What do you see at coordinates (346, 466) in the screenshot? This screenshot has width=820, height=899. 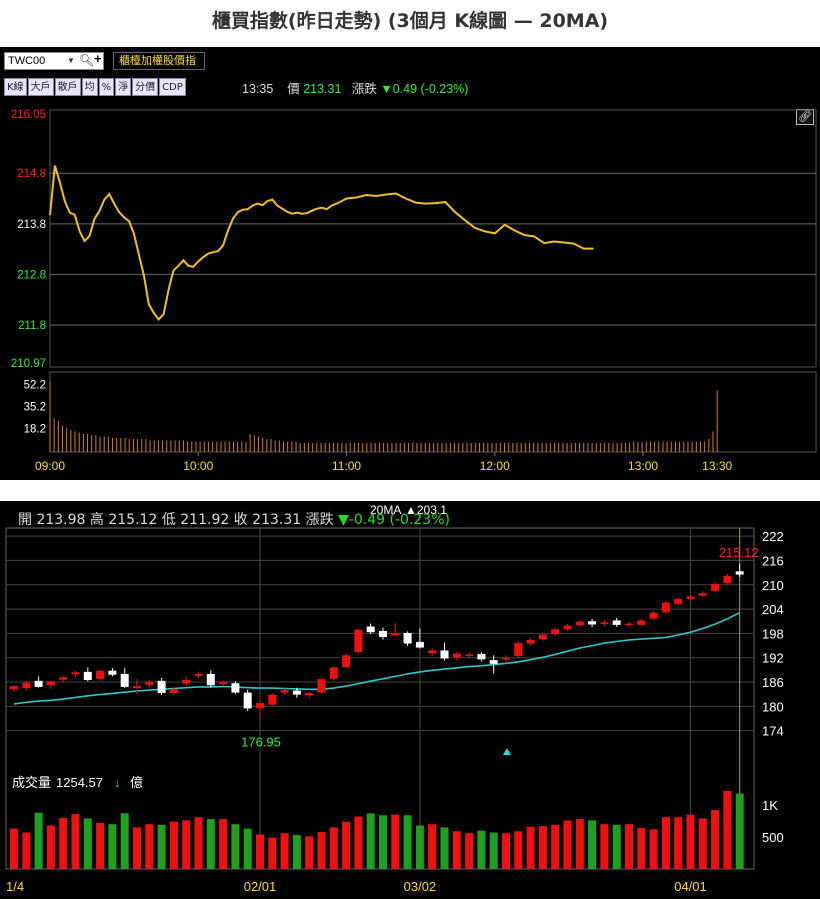 I see `time-tick-label-2: 11:00` at bounding box center [346, 466].